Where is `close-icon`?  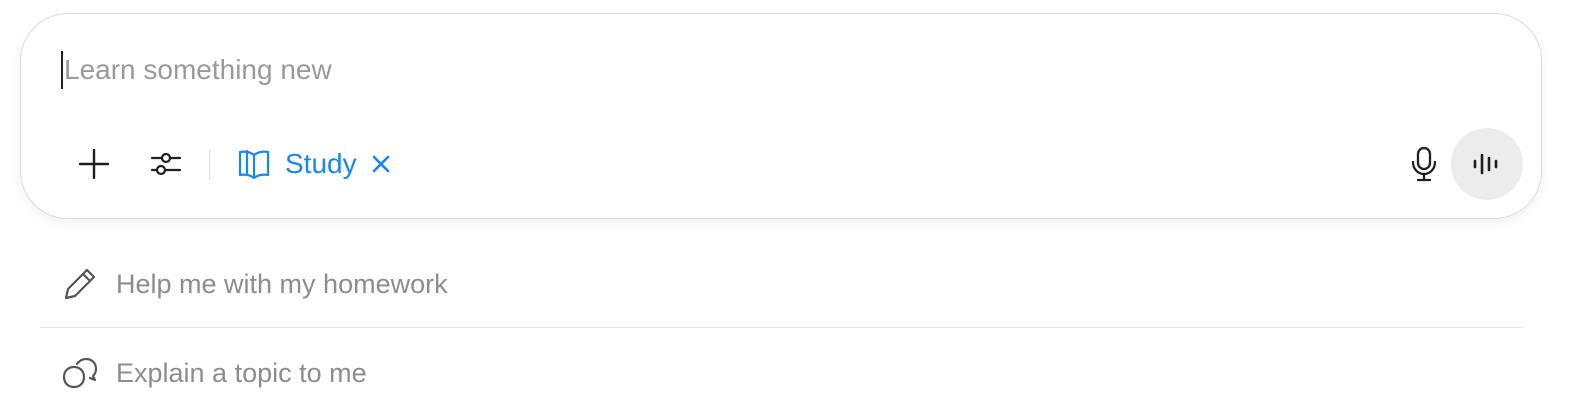 close-icon is located at coordinates (381, 164).